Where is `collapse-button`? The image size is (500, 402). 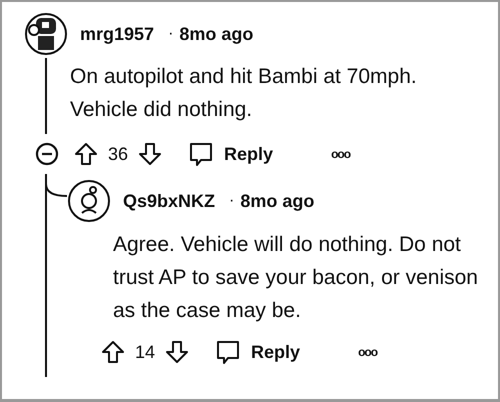
collapse-button is located at coordinates (47, 154).